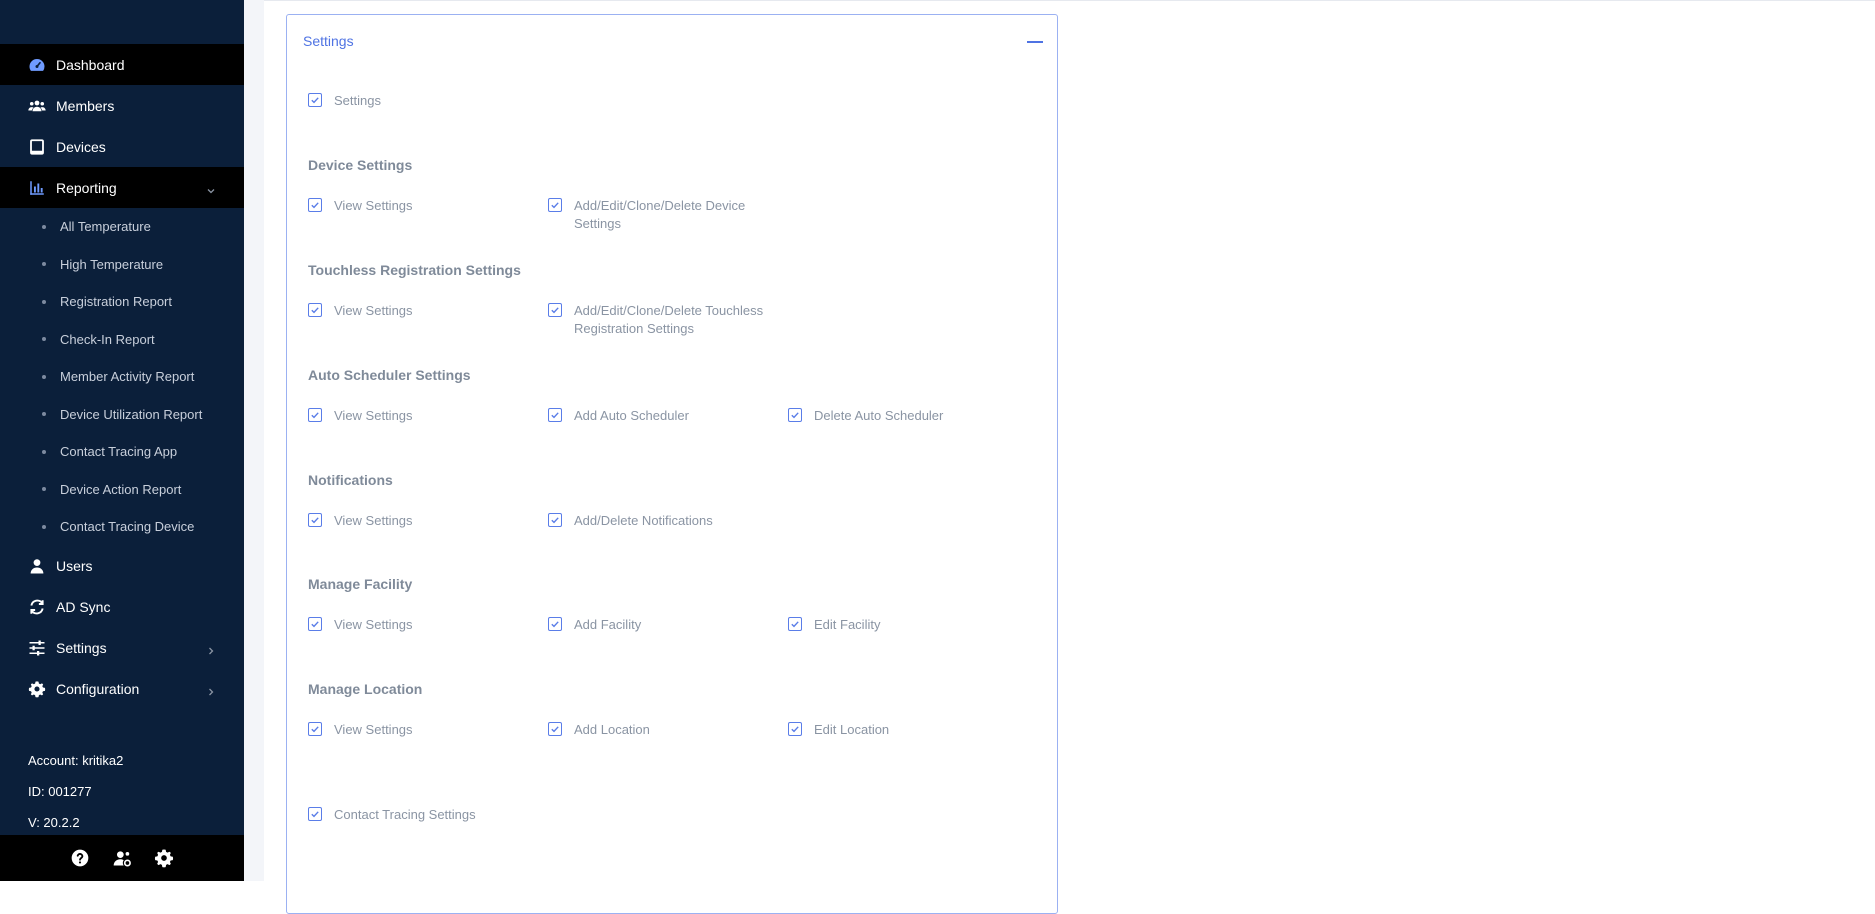  Describe the element at coordinates (127, 377) in the screenshot. I see `submenu-label: Member Activity Report` at that location.